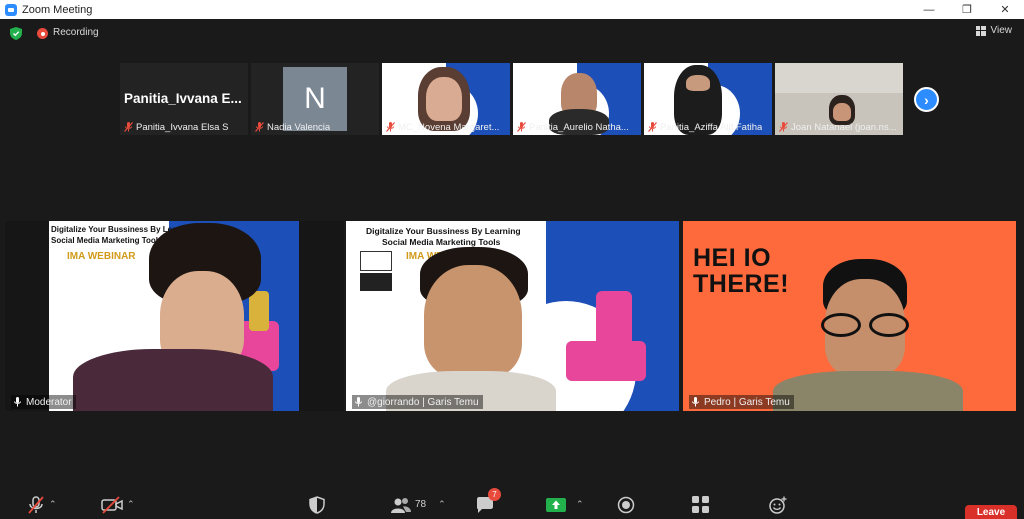  What do you see at coordinates (112, 504) in the screenshot?
I see `video-off-icon` at bounding box center [112, 504].